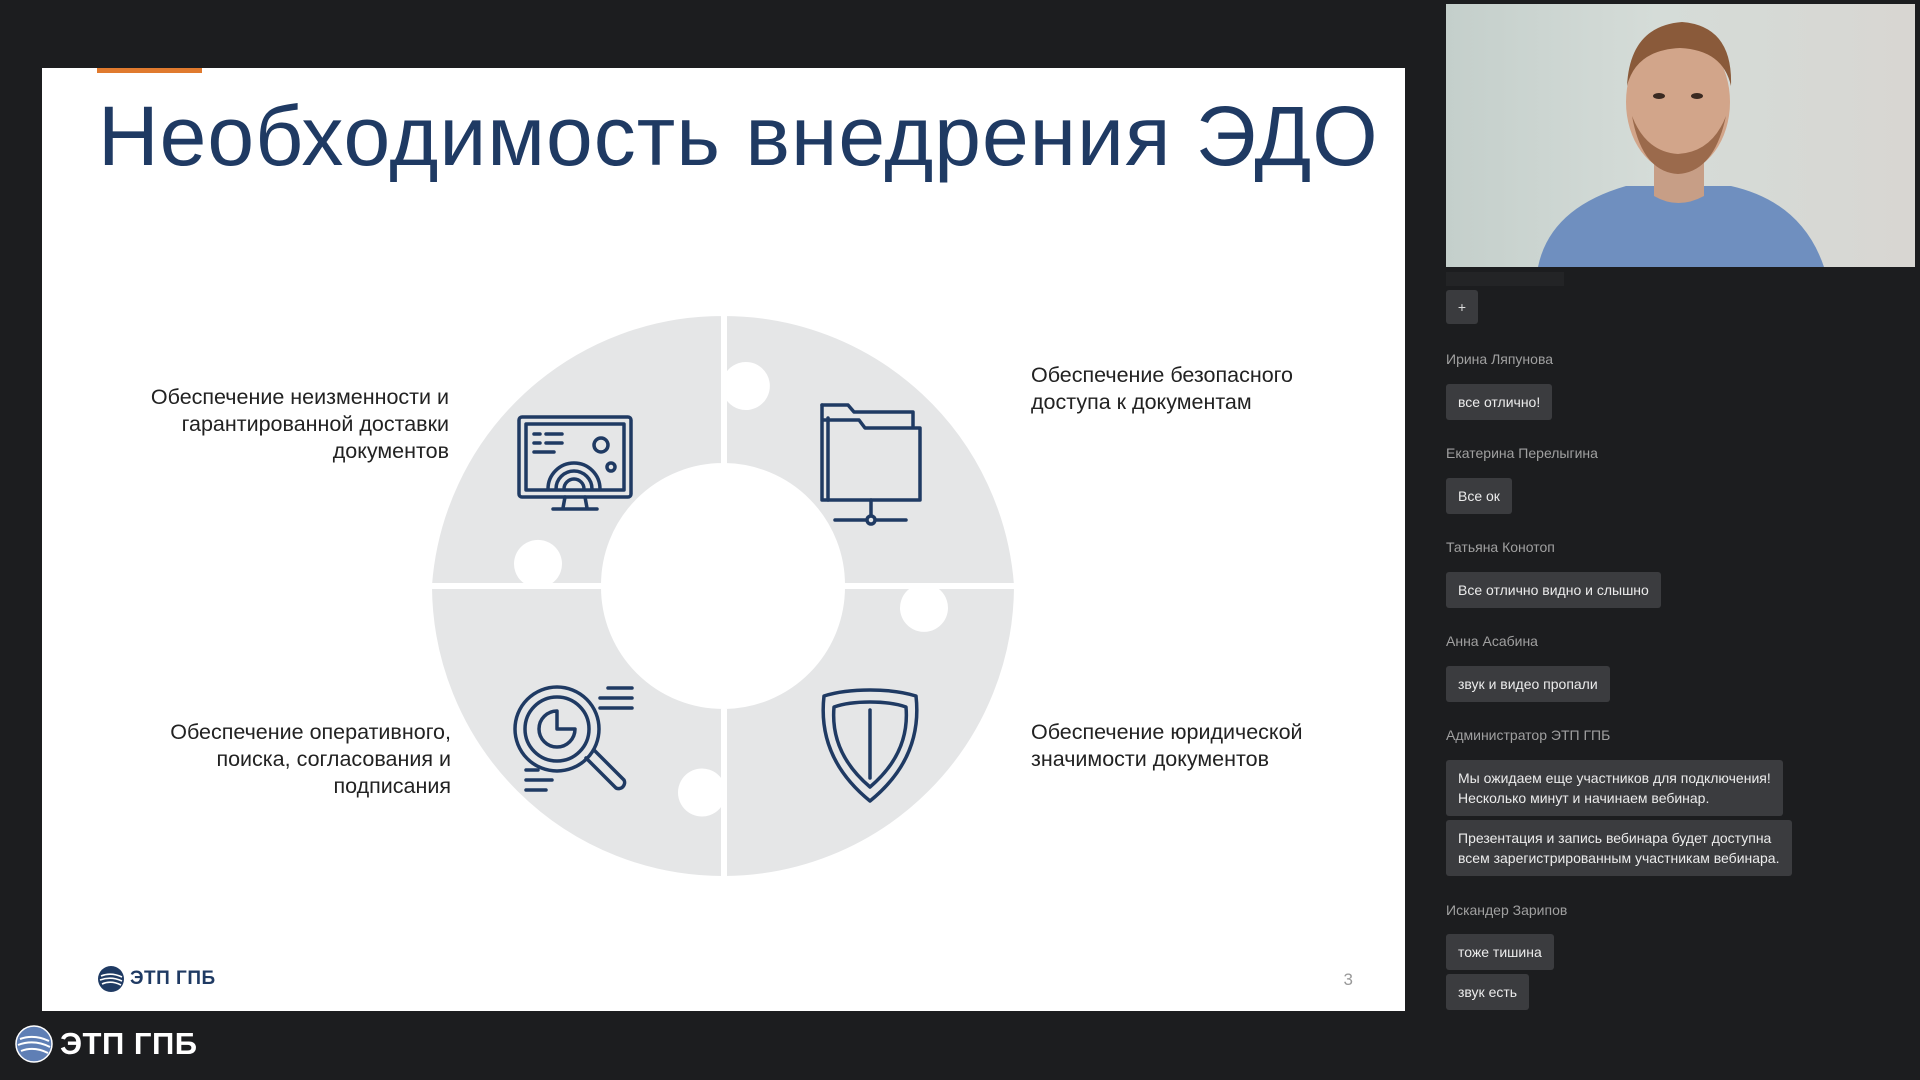 This screenshot has width=1920, height=1080. What do you see at coordinates (1500, 359) in the screenshot?
I see `chat-sender: Ирина Ляпунова` at bounding box center [1500, 359].